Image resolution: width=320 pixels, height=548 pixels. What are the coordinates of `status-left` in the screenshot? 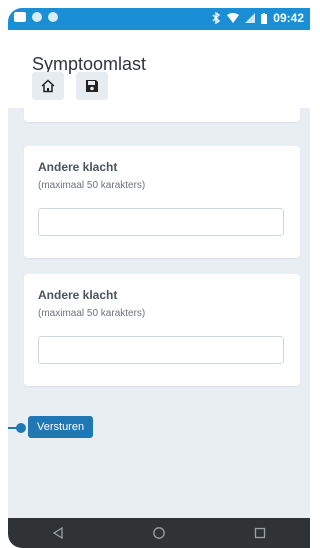 It's located at (36, 17).